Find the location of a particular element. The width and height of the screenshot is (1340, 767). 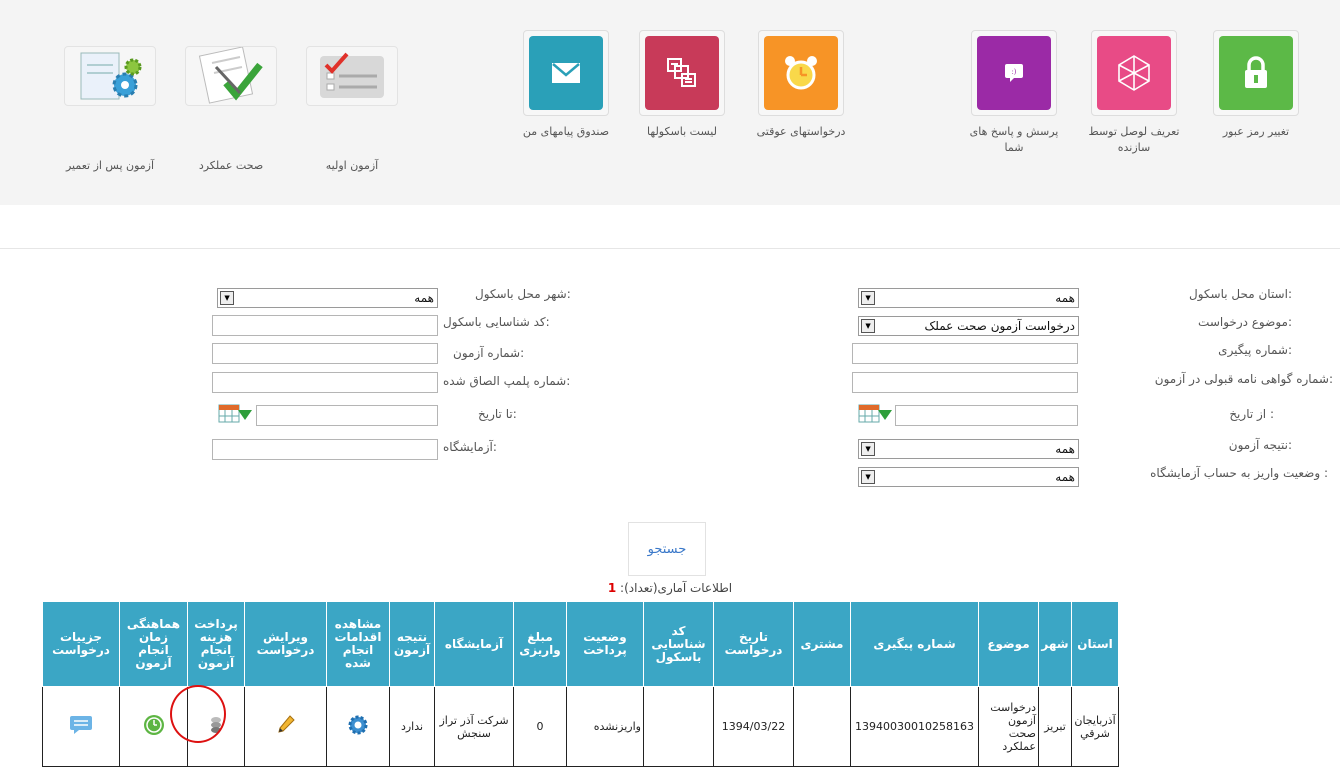

urgent-requests-tile: درخواستهای عوقتی is located at coordinates (801, 85).